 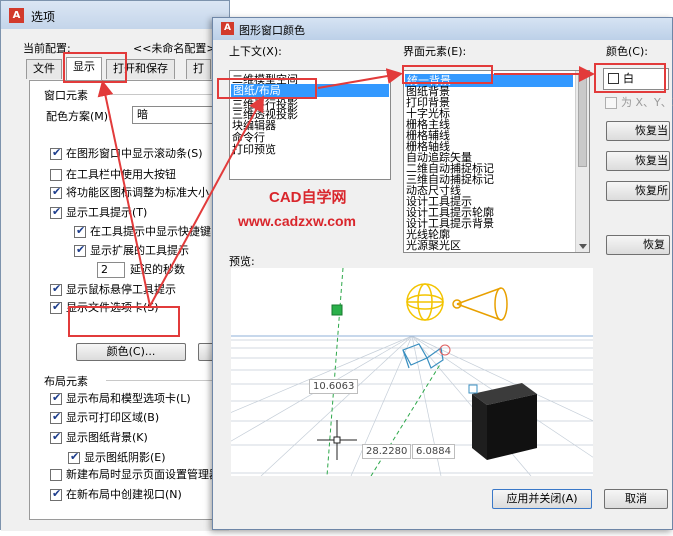 What do you see at coordinates (115, 15) in the screenshot?
I see `options-title-bar: A 选项` at bounding box center [115, 15].